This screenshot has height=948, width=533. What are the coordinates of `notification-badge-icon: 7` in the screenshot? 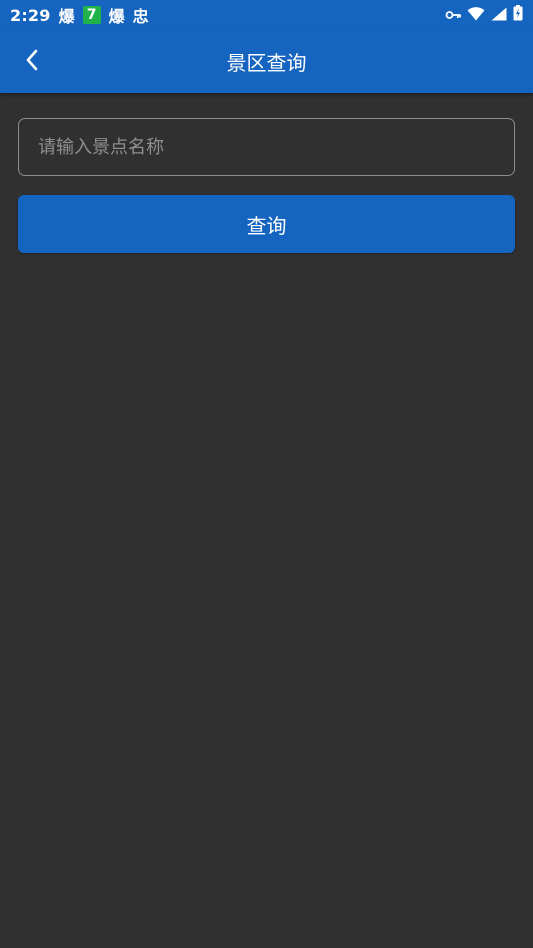 It's located at (91, 15).